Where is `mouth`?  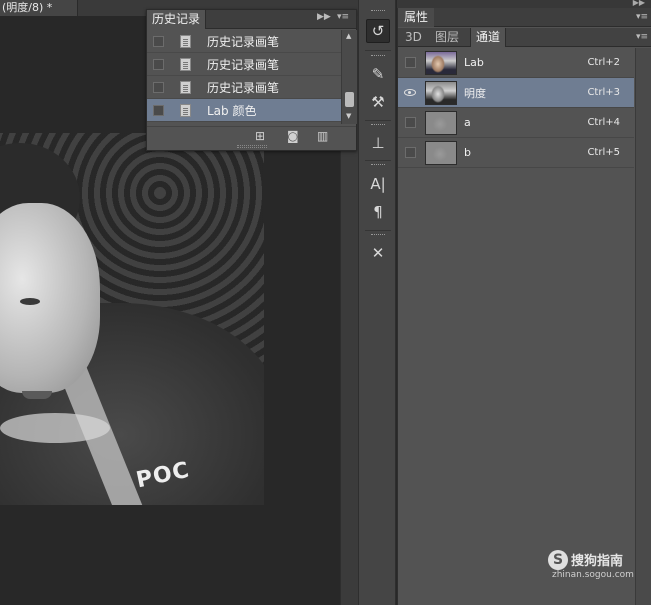 mouth is located at coordinates (37, 395).